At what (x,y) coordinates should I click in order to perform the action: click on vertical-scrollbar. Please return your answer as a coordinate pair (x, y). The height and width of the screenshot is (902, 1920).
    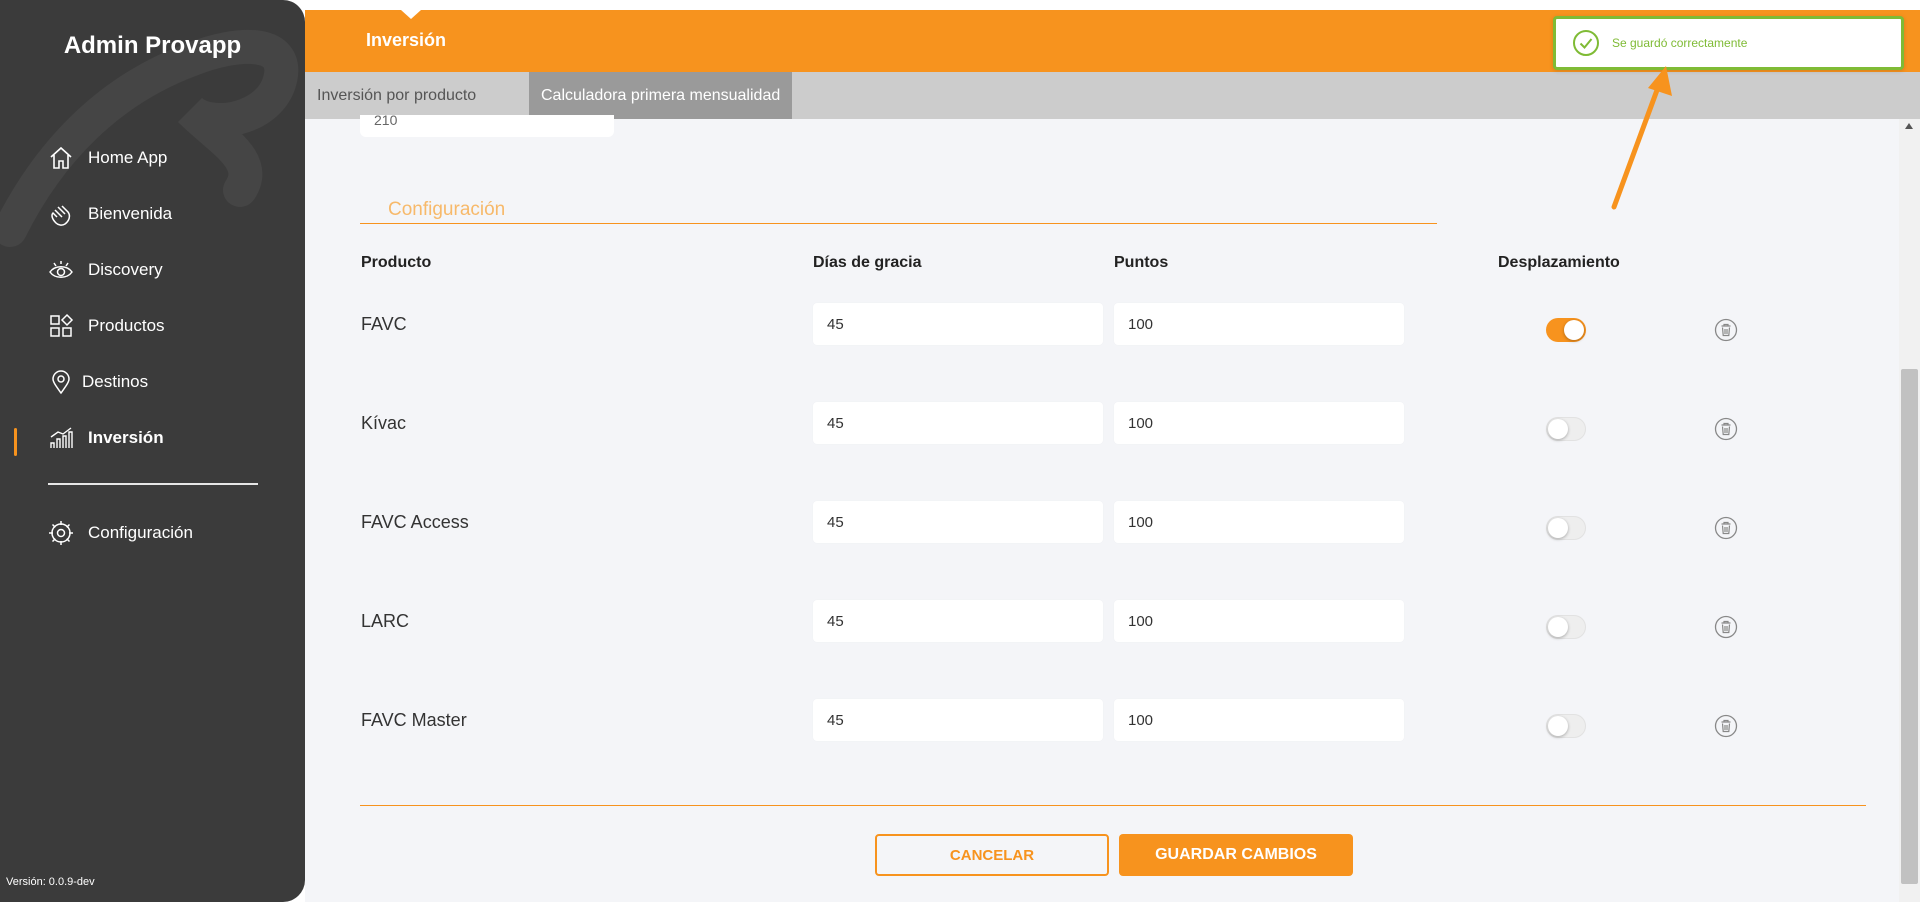
    Looking at the image, I should click on (1909, 510).